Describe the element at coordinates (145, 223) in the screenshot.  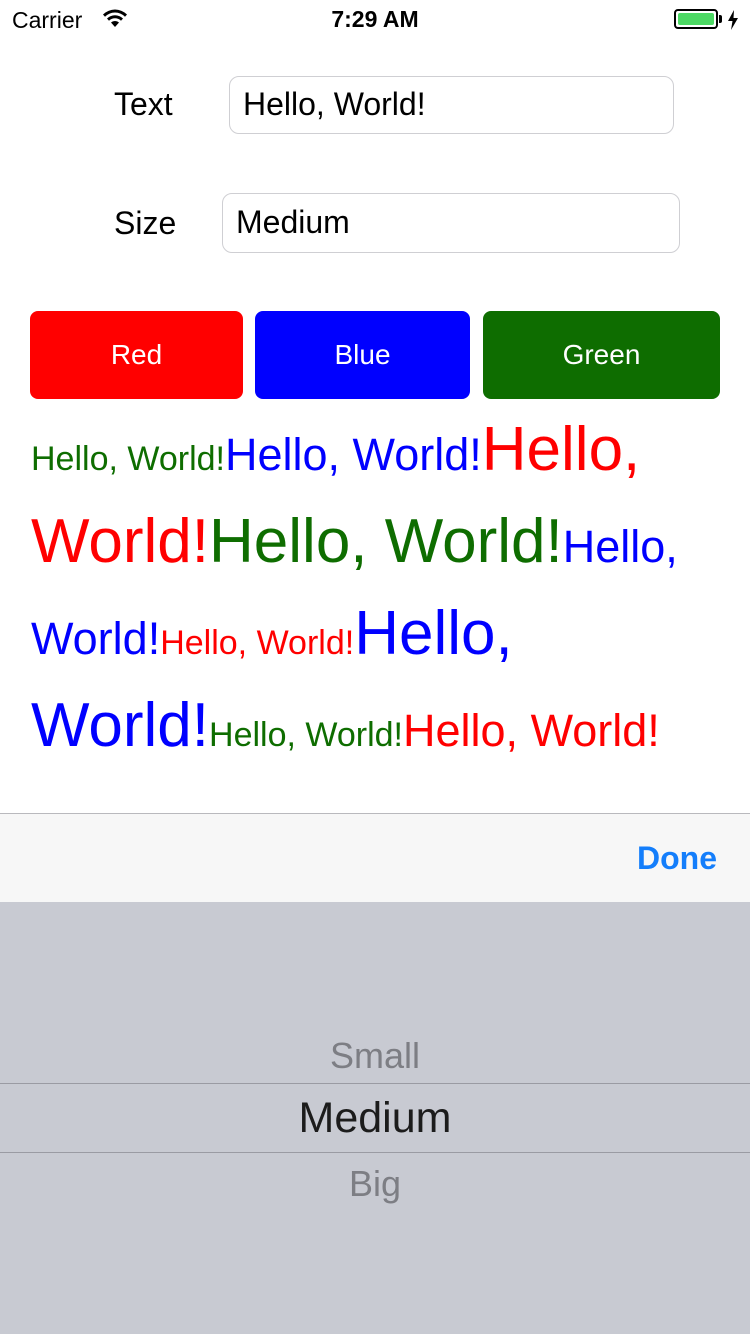
I see `size-field-label: Size` at that location.